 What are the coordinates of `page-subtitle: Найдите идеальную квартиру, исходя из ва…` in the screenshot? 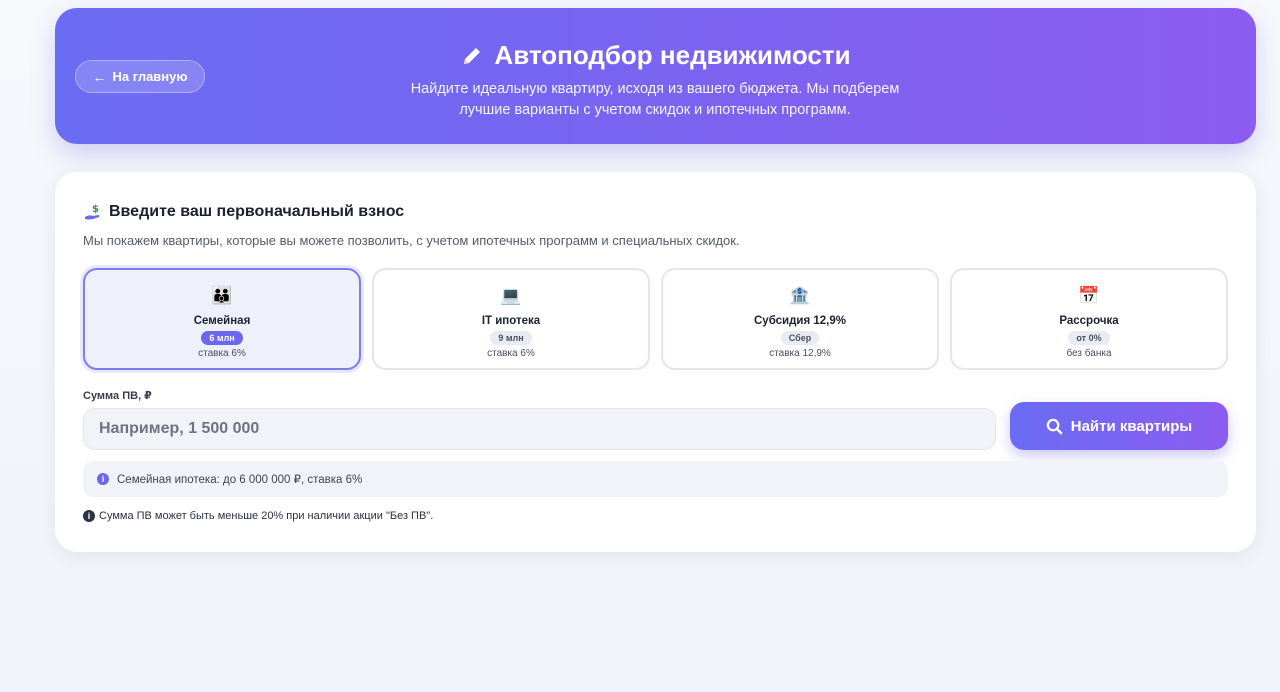 It's located at (655, 99).